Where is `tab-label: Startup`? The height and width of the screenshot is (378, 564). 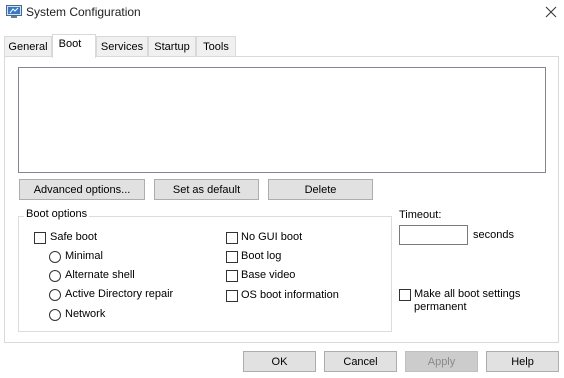
tab-label: Startup is located at coordinates (172, 46).